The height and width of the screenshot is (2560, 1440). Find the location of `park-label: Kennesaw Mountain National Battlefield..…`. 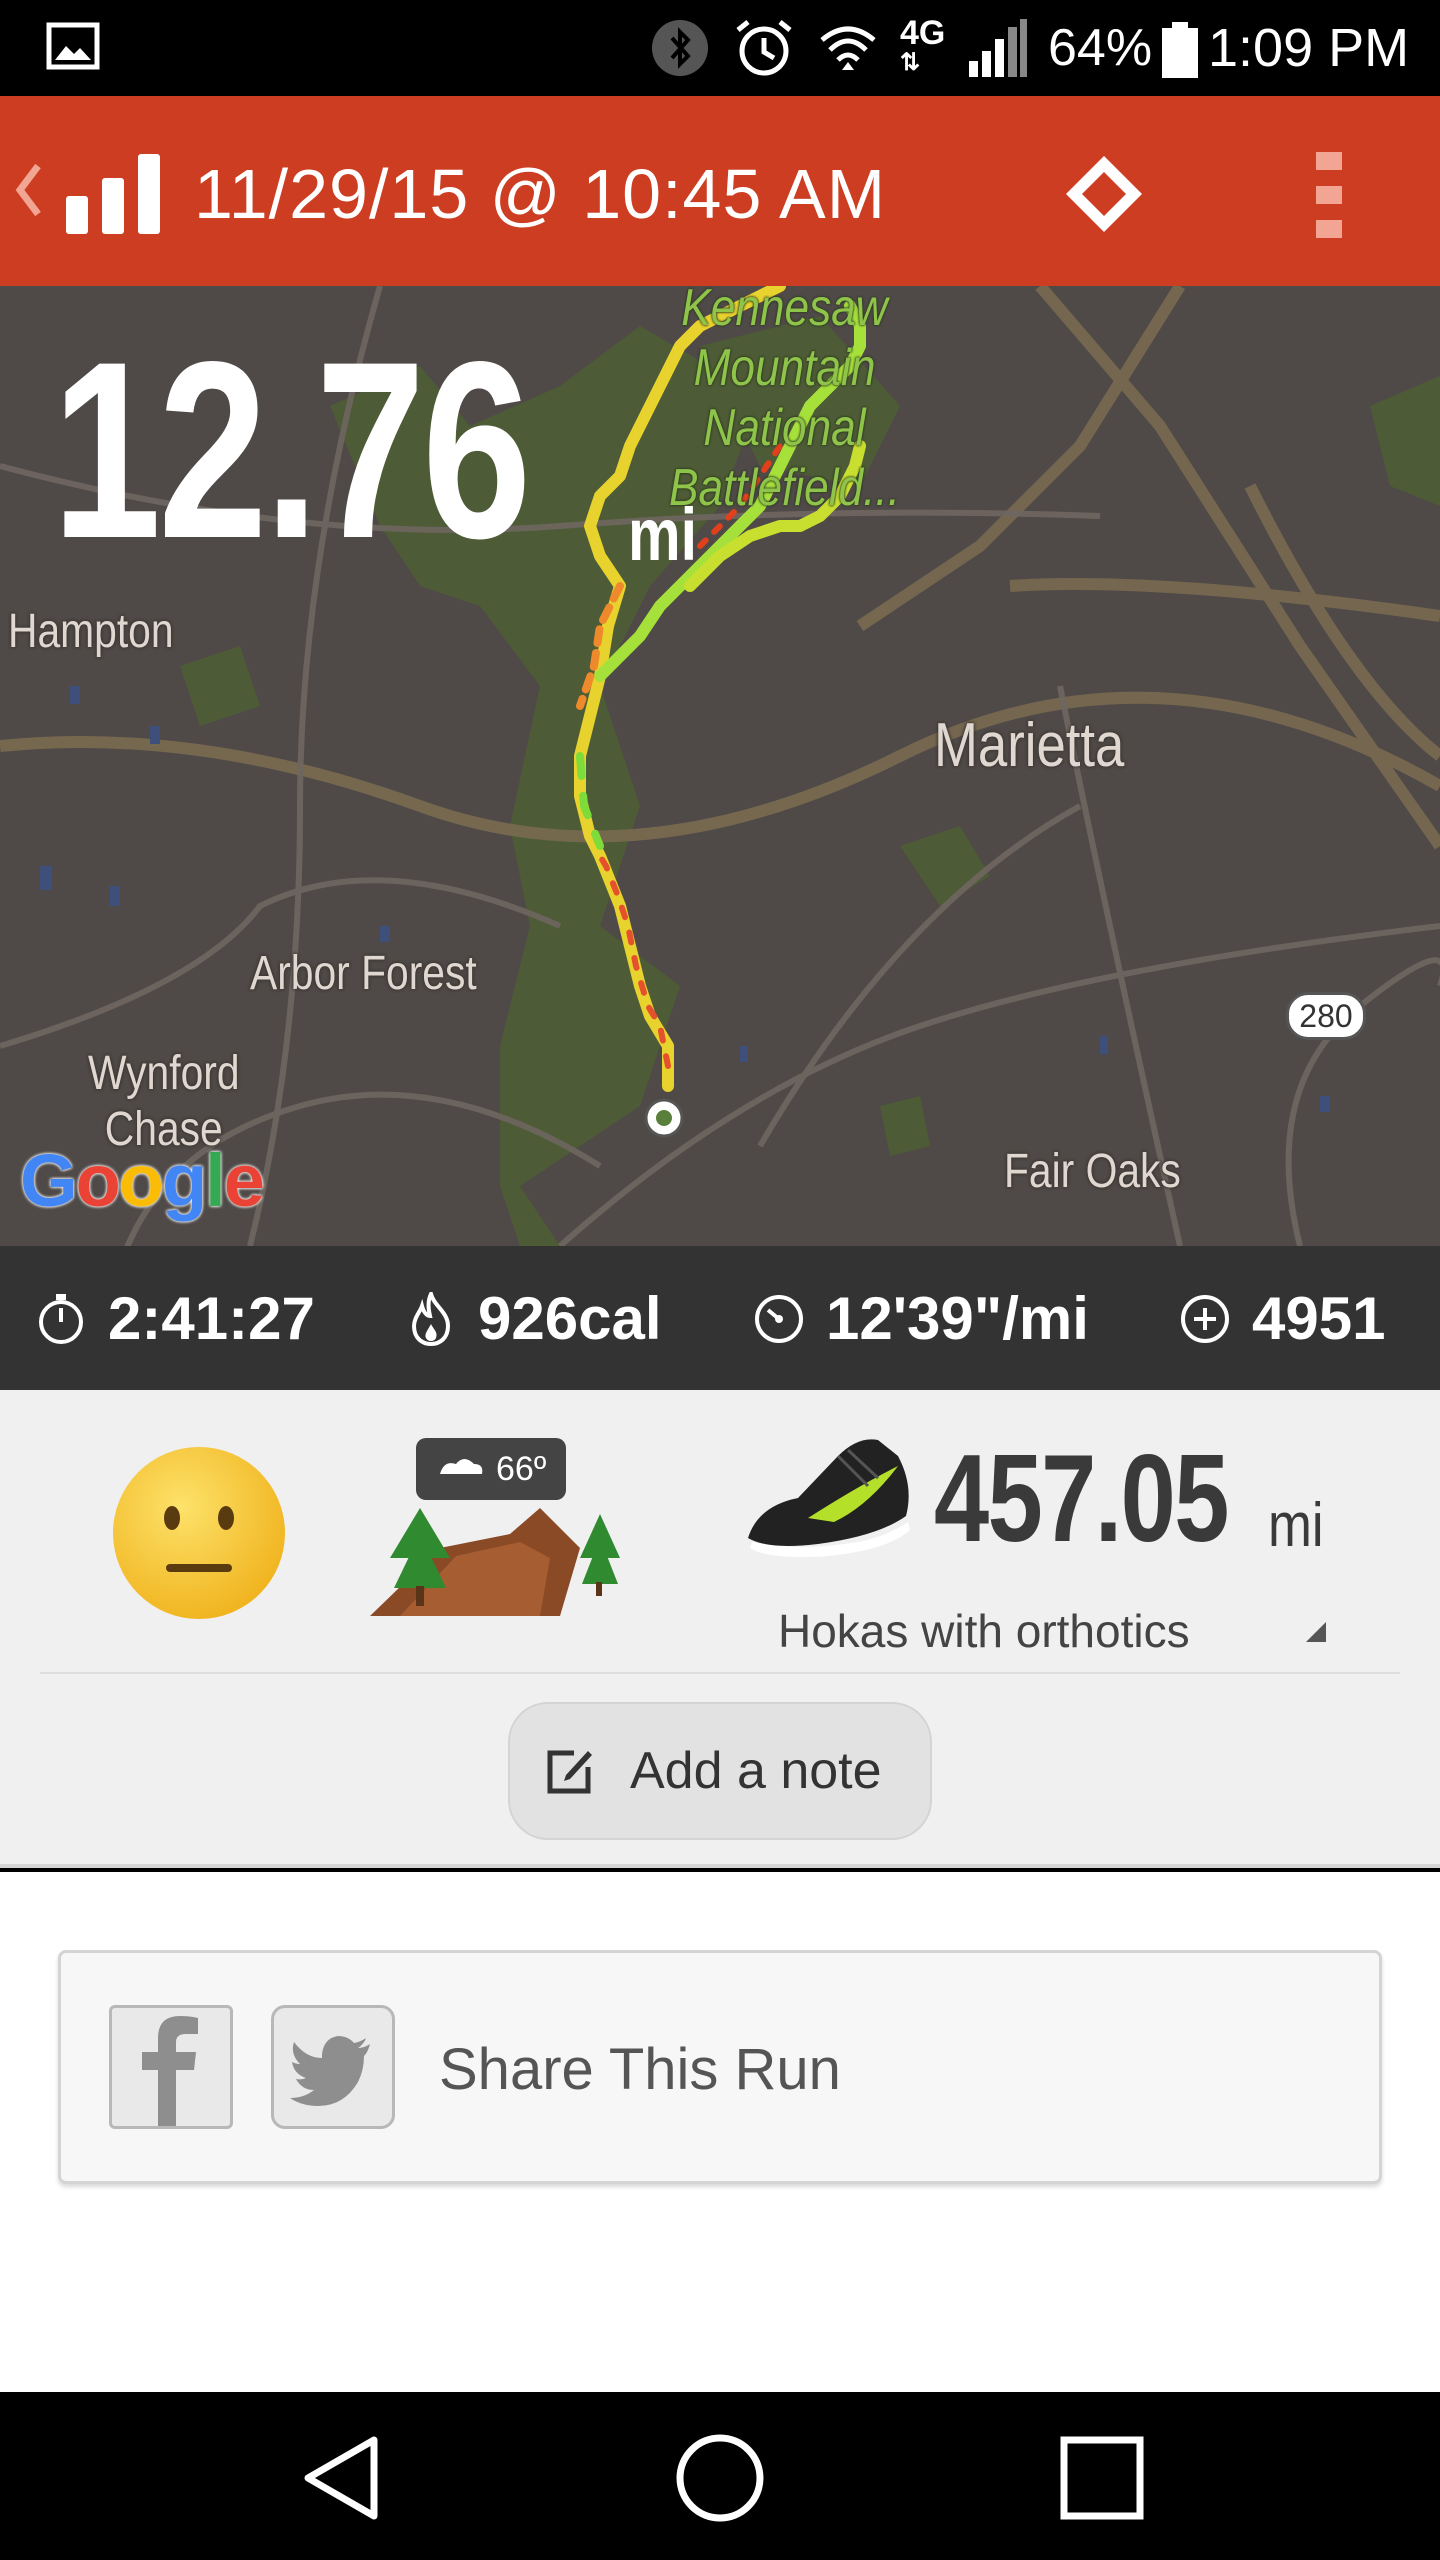

park-label: Kennesaw Mountain National Battlefield..… is located at coordinates (784, 401).